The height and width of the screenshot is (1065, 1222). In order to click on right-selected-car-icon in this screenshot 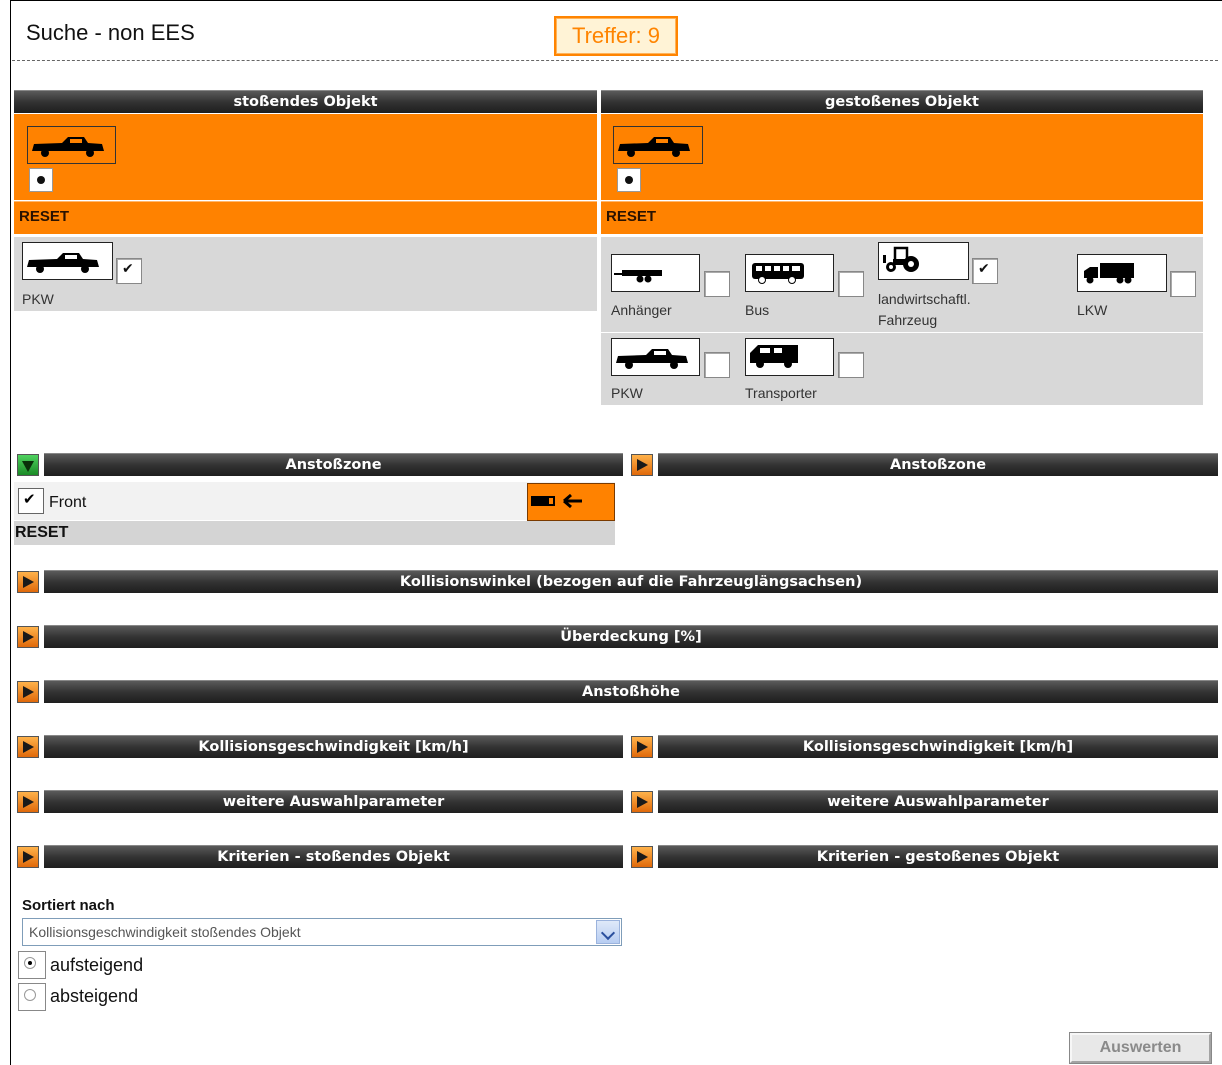, I will do `click(658, 145)`.